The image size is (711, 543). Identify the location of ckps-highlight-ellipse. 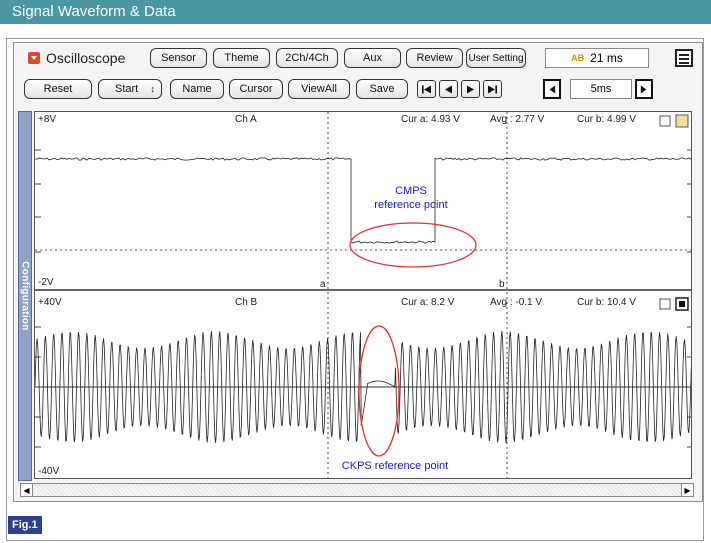
(379, 391).